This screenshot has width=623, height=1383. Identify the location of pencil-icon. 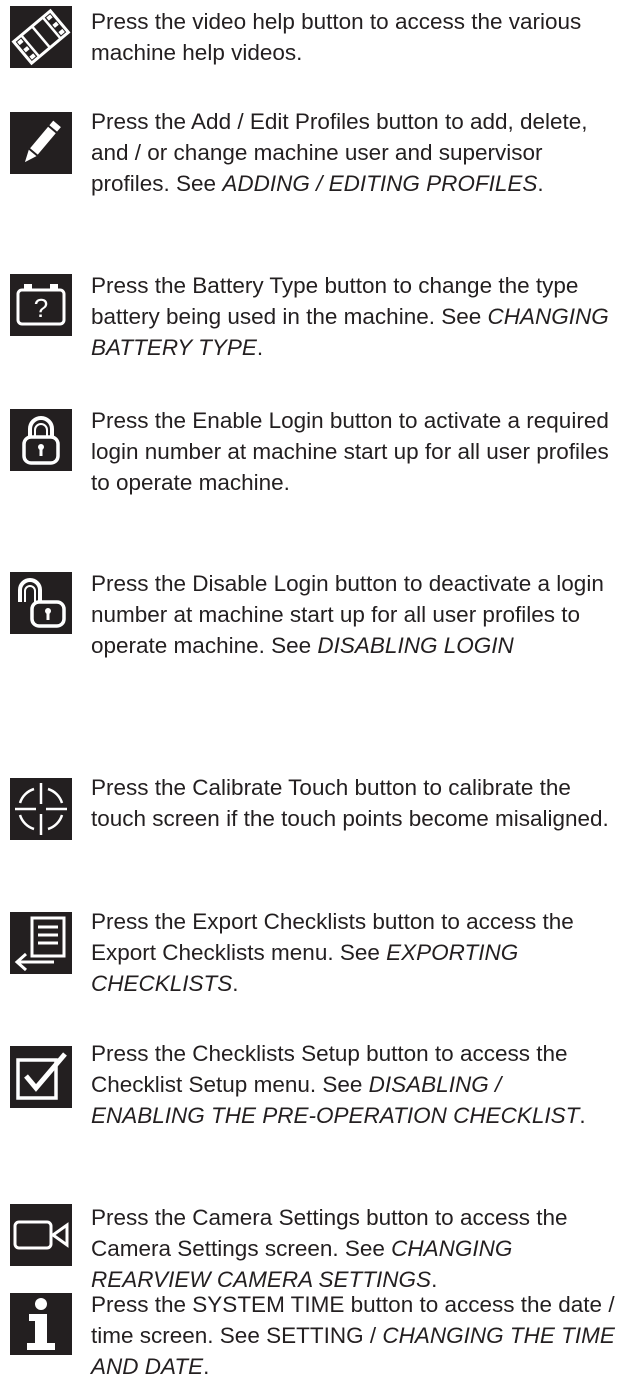
(41, 143).